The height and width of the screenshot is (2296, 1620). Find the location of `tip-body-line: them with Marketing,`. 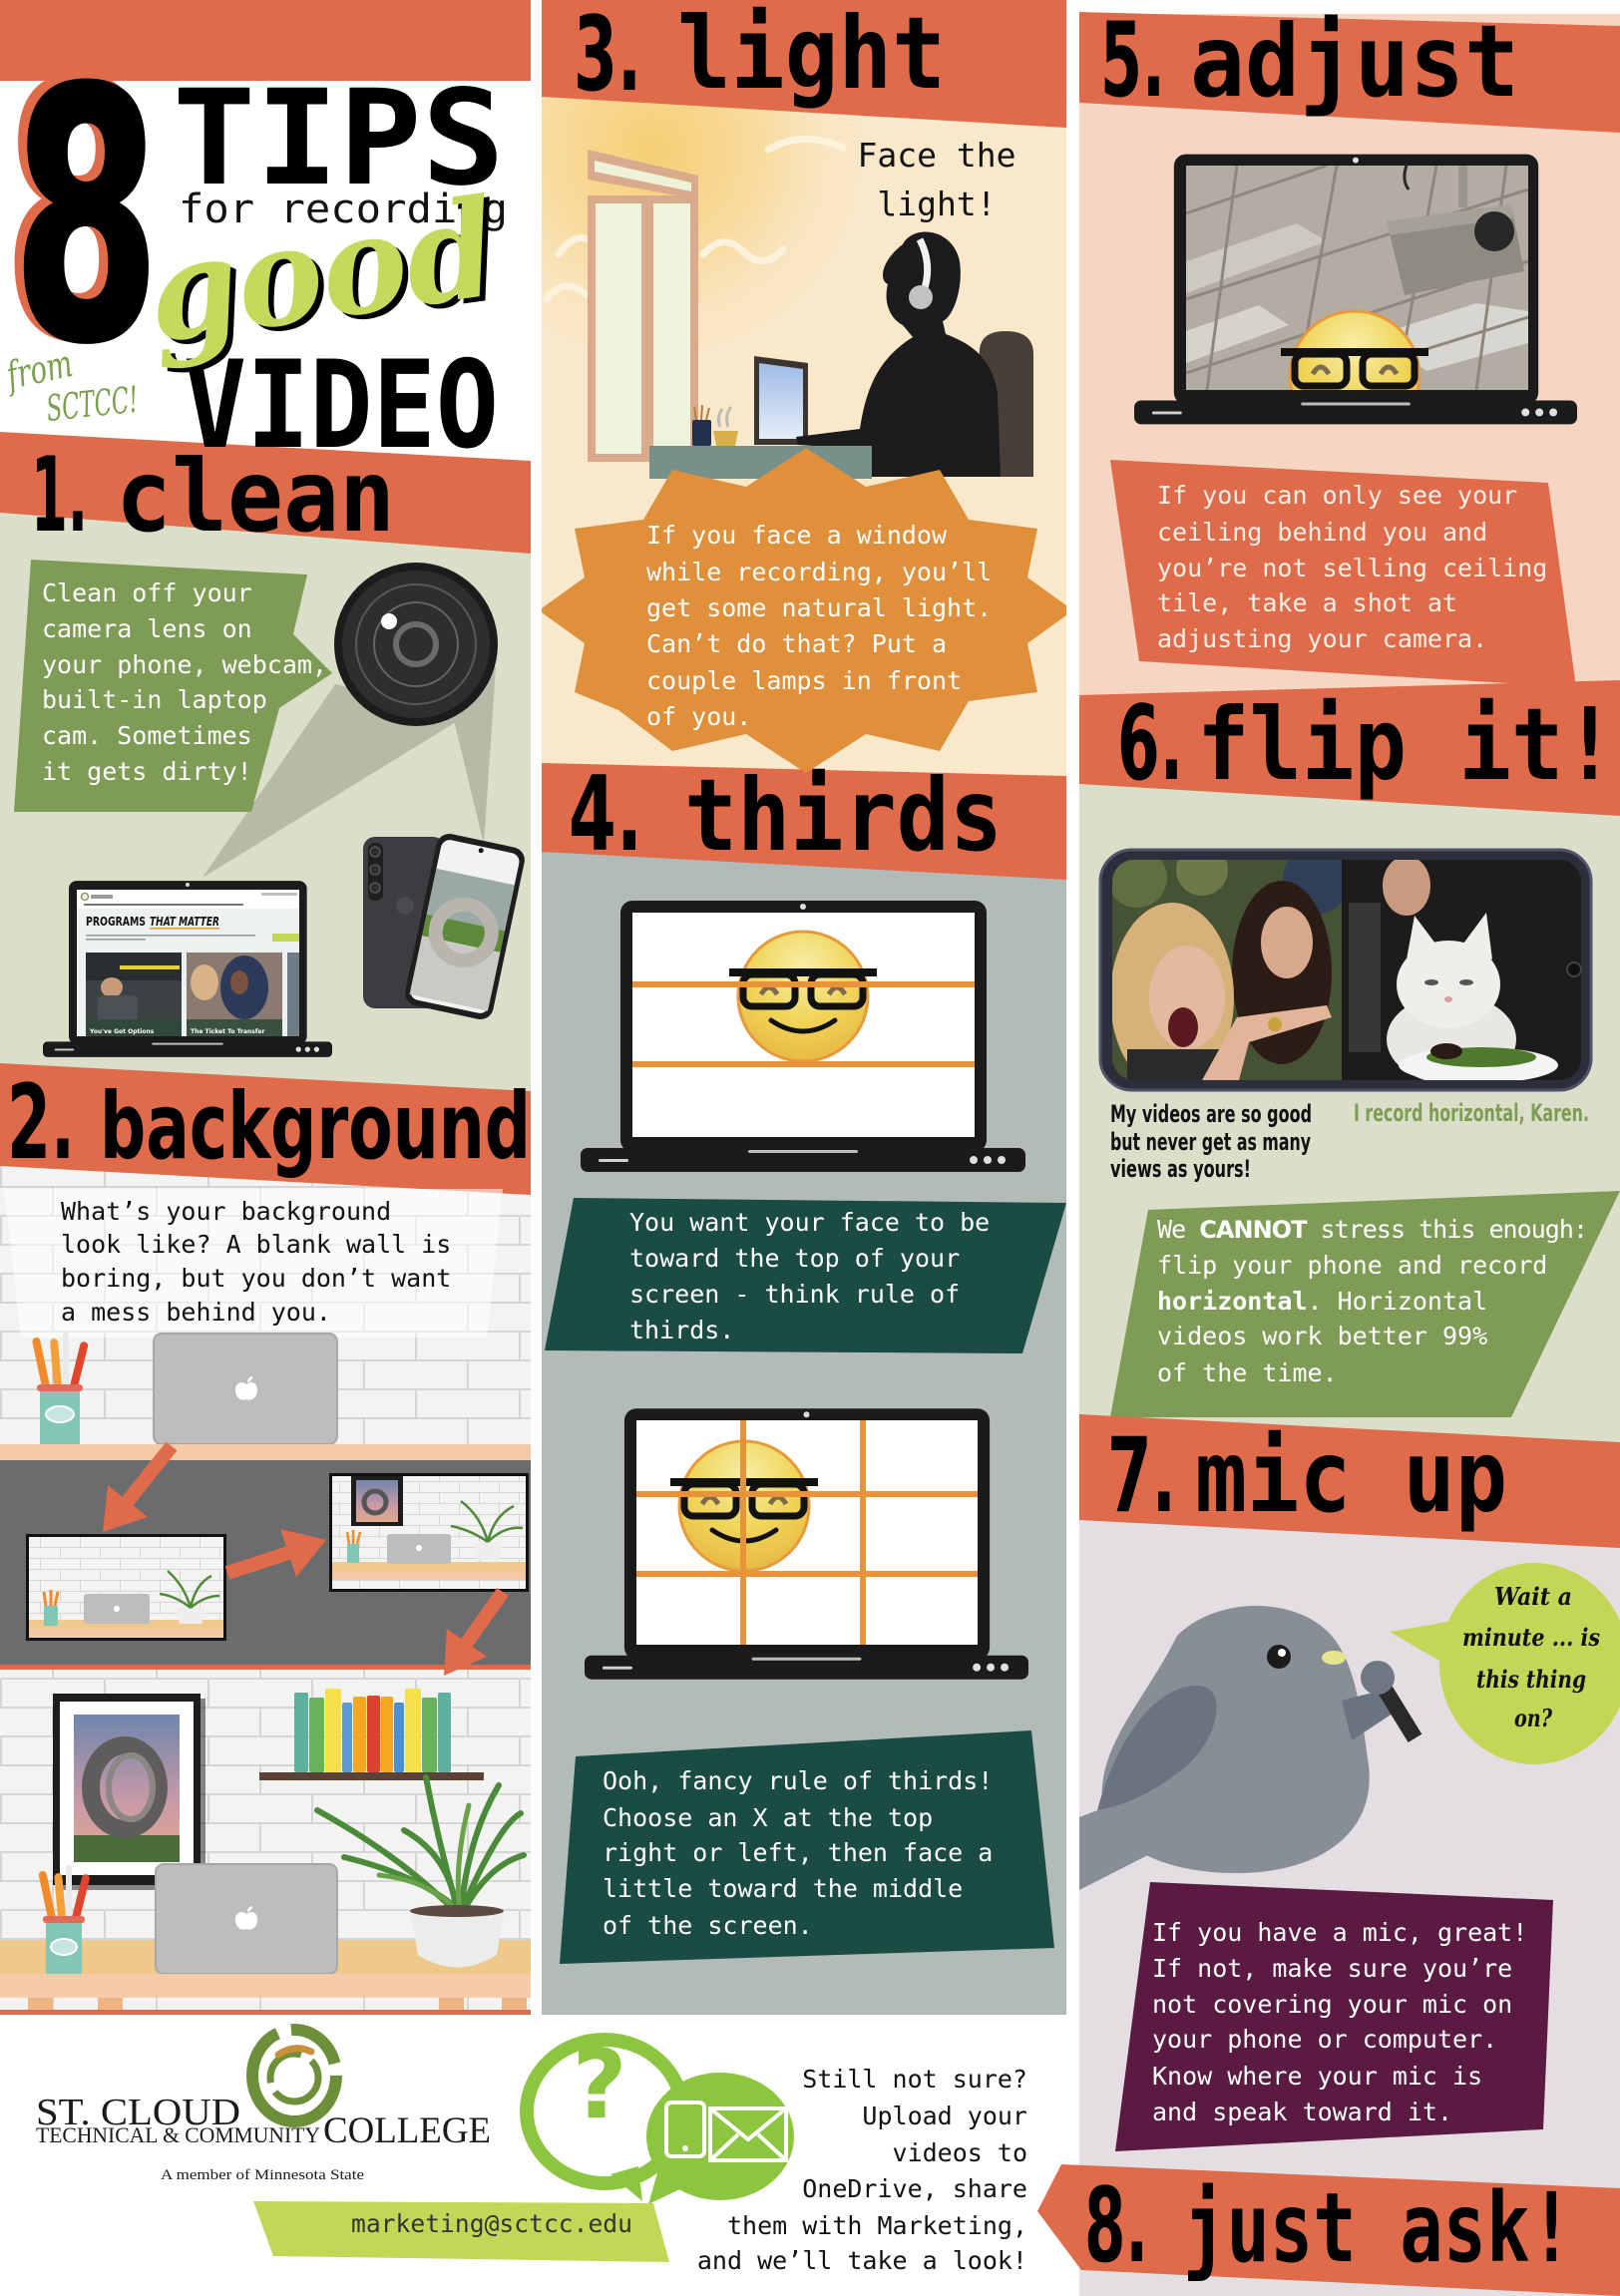

tip-body-line: them with Marketing, is located at coordinates (877, 2225).